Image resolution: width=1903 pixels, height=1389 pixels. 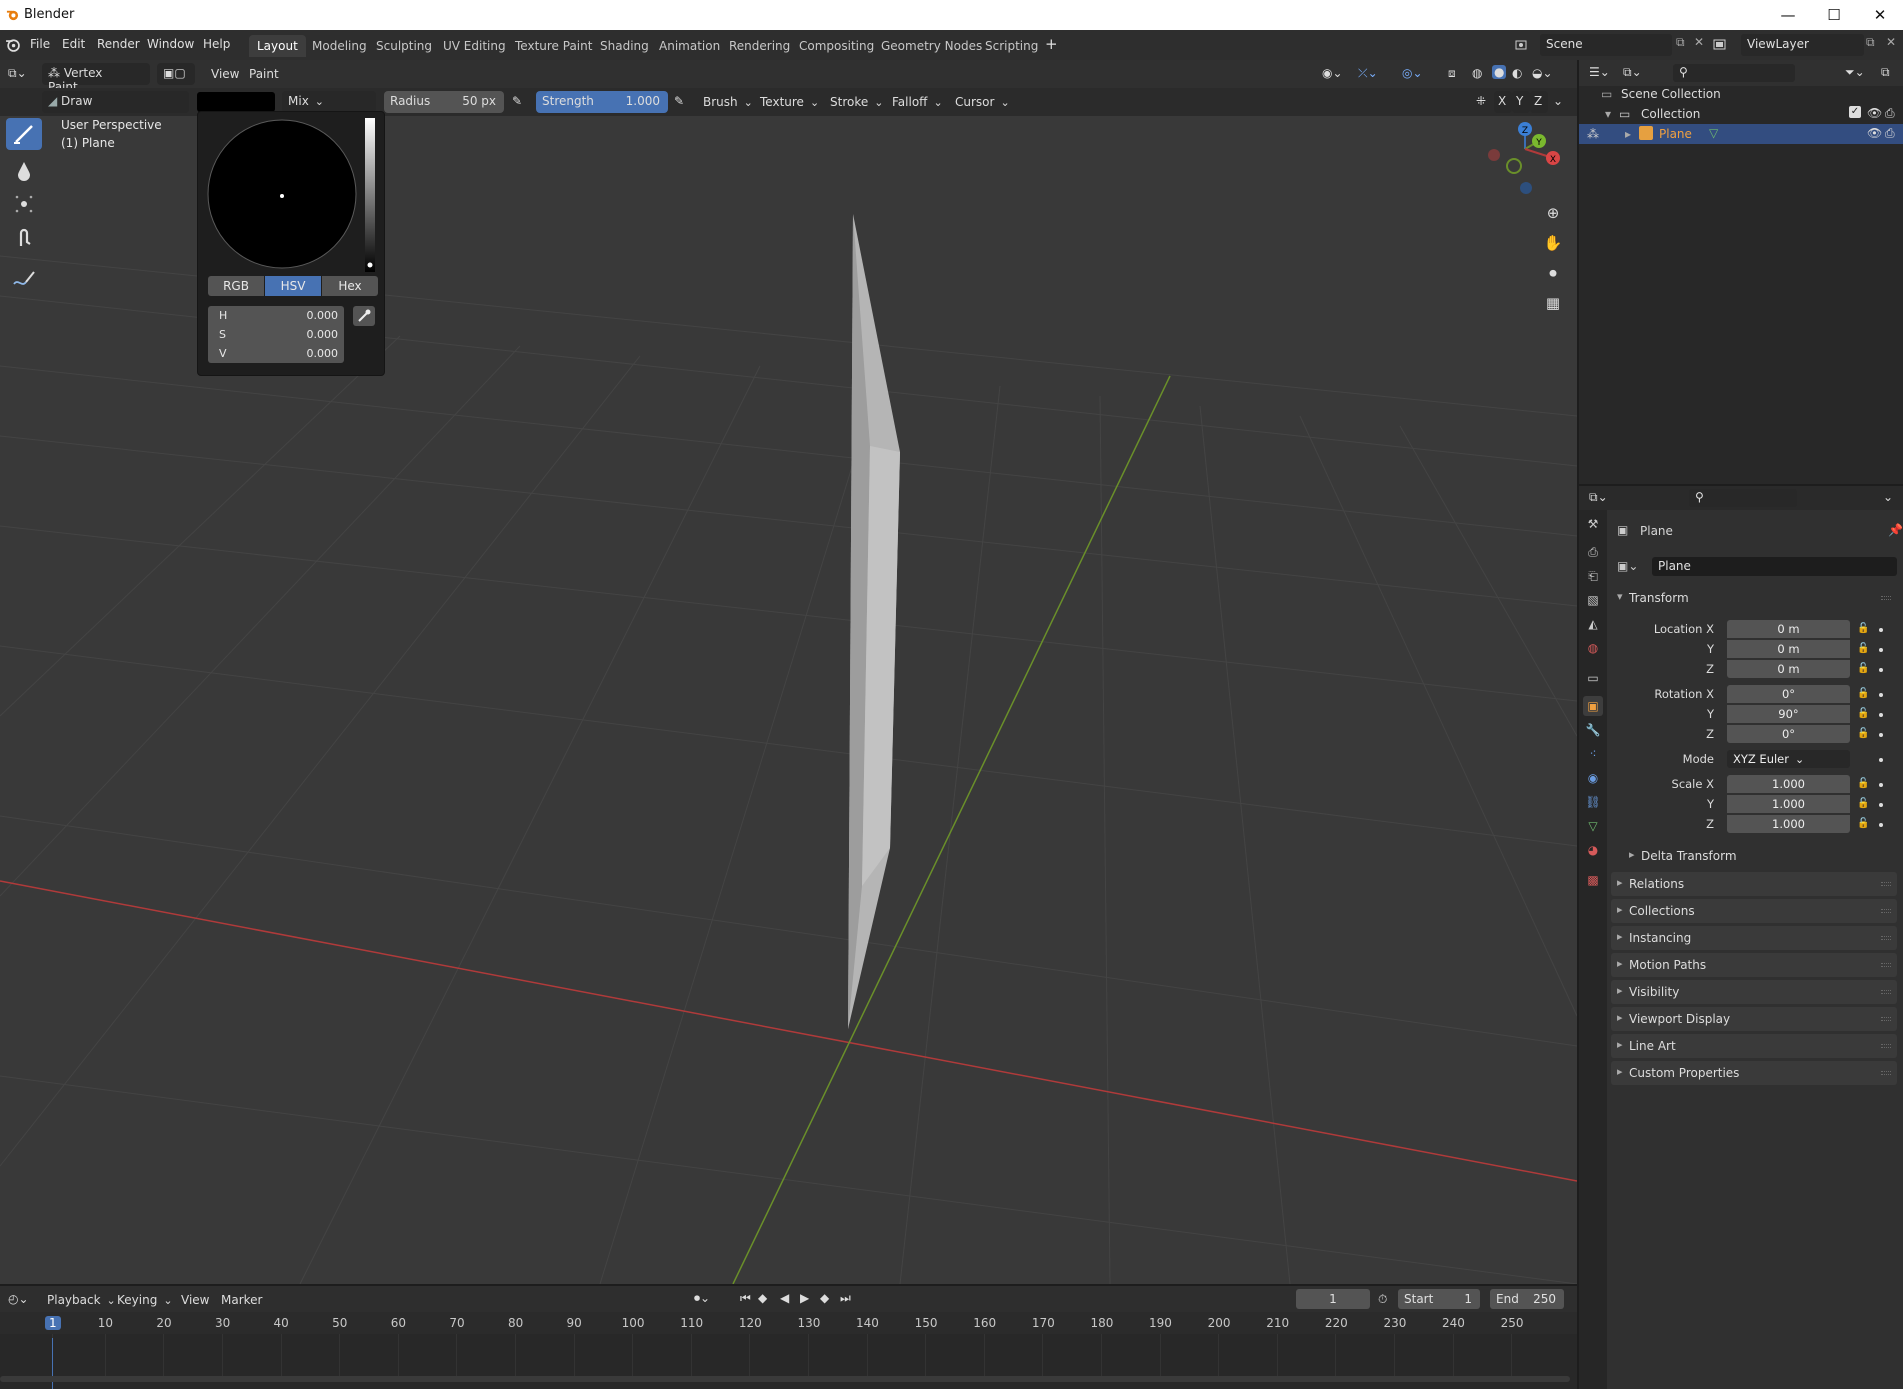 I want to click on menu-render: Render, so click(x=118, y=44).